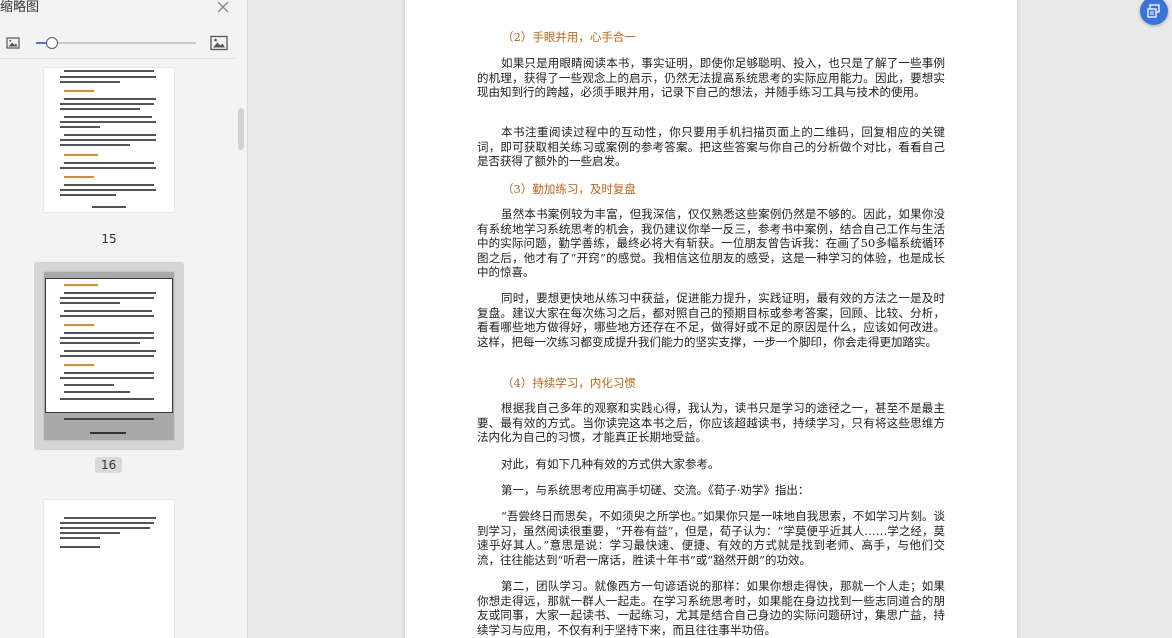 Image resolution: width=1172 pixels, height=638 pixels. I want to click on thumbnail-page-number-selected: 16, so click(109, 465).